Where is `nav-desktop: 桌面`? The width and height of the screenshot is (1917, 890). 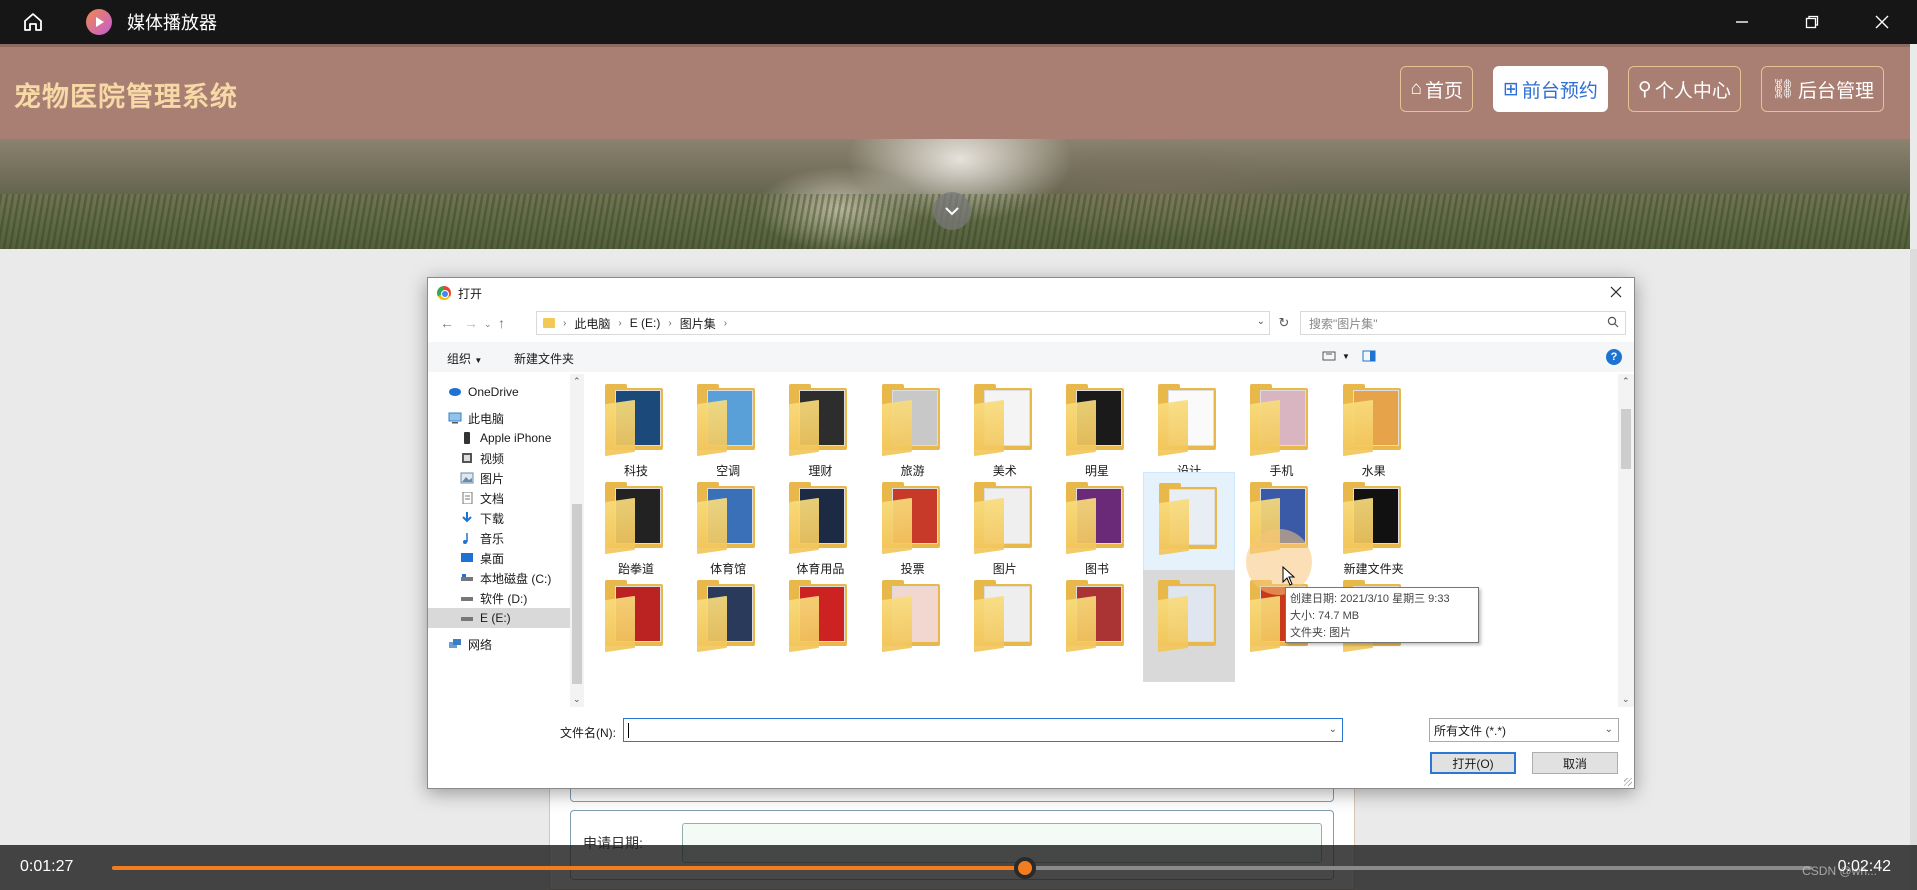
nav-desktop: 桌面 is located at coordinates (482, 558).